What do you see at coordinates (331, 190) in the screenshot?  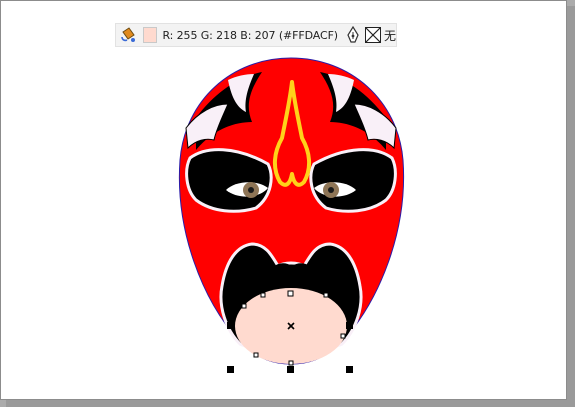 I see `right-pupil` at bounding box center [331, 190].